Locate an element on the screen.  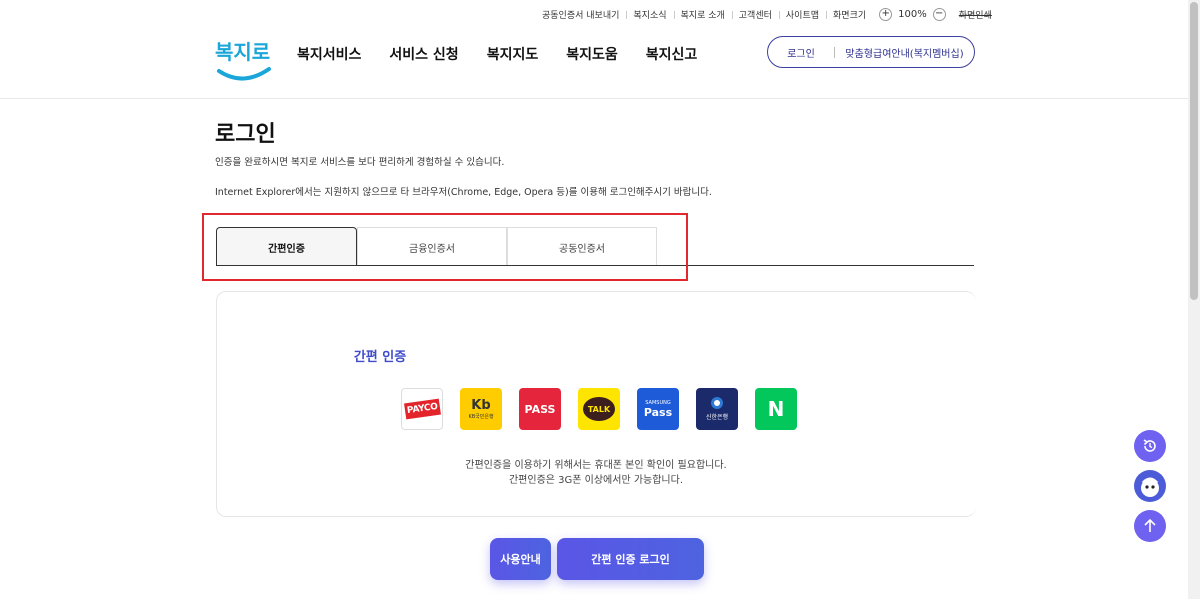
main-nav: 복지서비스 서비스 신청 복지지도 복지도움 복지신고 is located at coordinates (497, 54).